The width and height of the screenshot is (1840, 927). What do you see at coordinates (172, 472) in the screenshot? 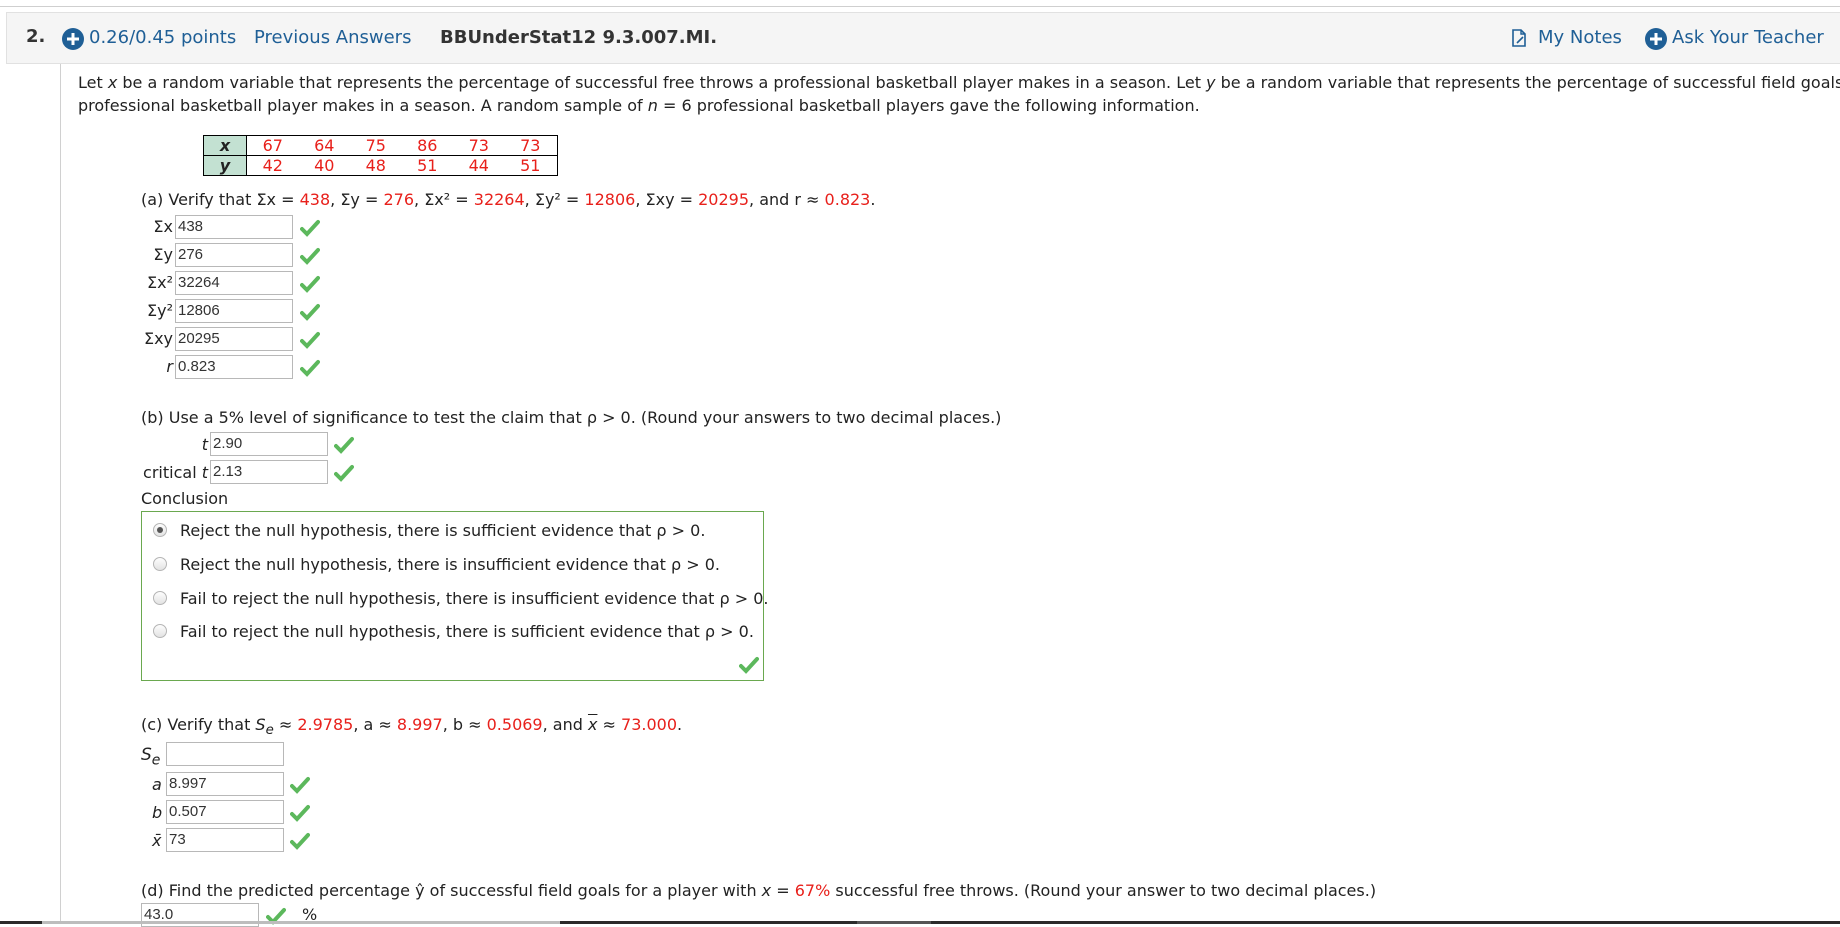
I see `text: critical` at bounding box center [172, 472].